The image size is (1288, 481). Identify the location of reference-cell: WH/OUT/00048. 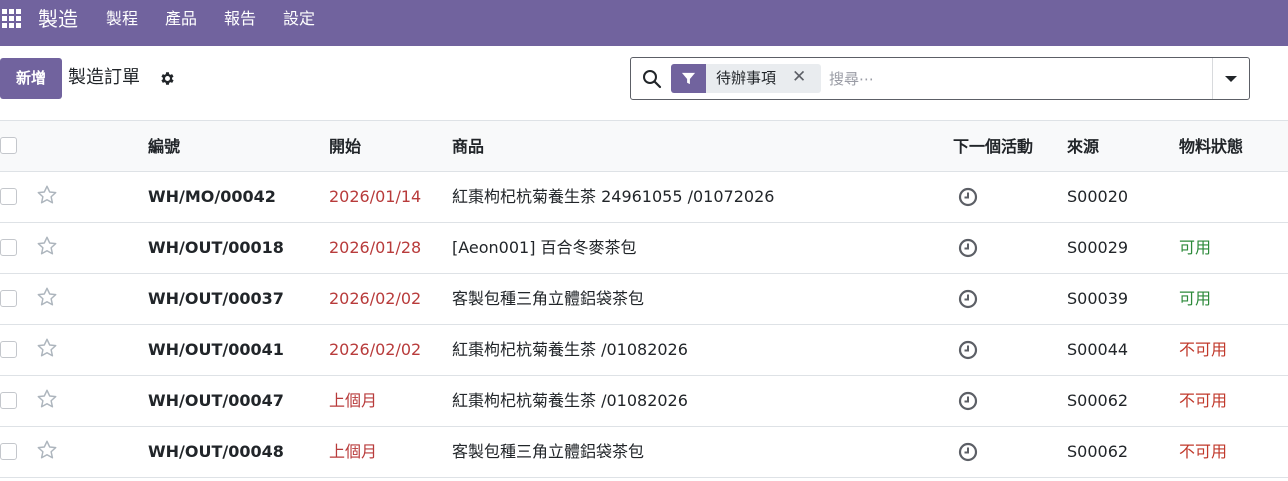
(216, 451).